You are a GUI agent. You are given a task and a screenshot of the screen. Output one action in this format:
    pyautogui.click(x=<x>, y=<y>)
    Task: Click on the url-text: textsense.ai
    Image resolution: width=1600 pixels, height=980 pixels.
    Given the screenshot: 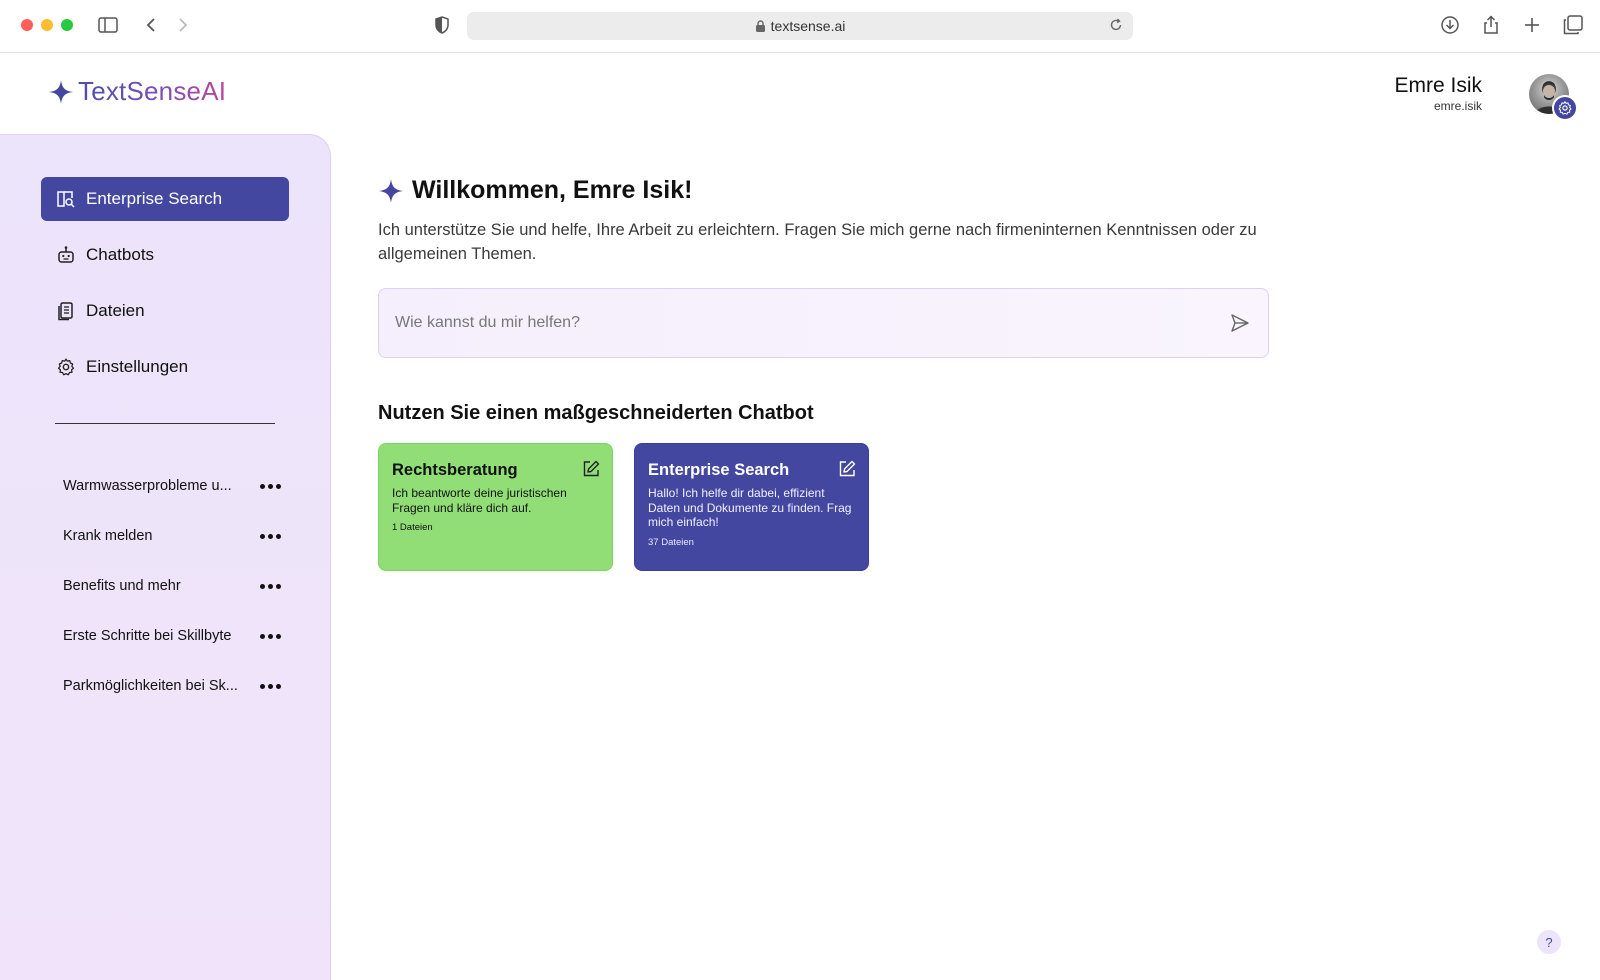 What is the action you would take?
    pyautogui.click(x=808, y=26)
    